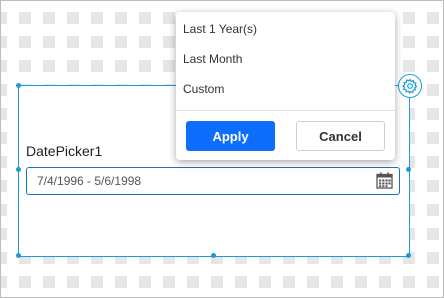 The image size is (444, 298). I want to click on settings-button, so click(410, 86).